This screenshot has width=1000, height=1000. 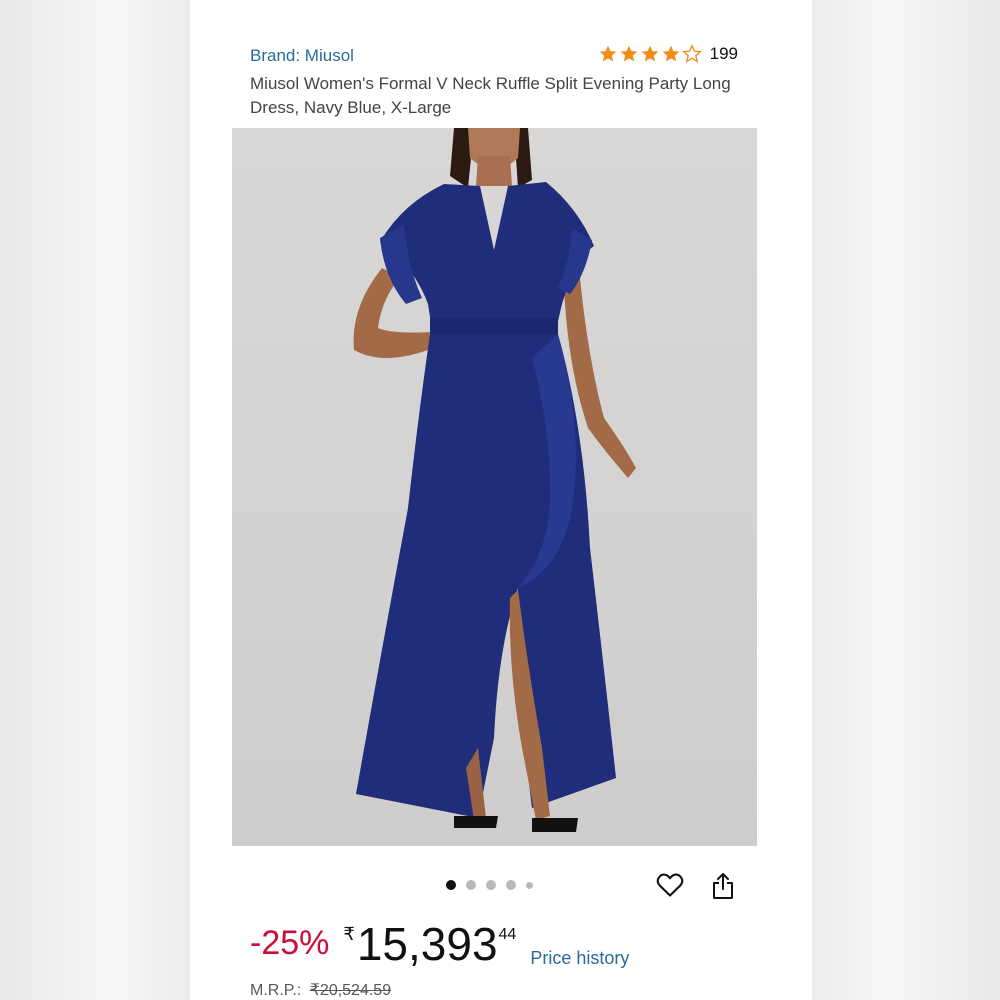 I want to click on shoe-left-shape, so click(x=476, y=822).